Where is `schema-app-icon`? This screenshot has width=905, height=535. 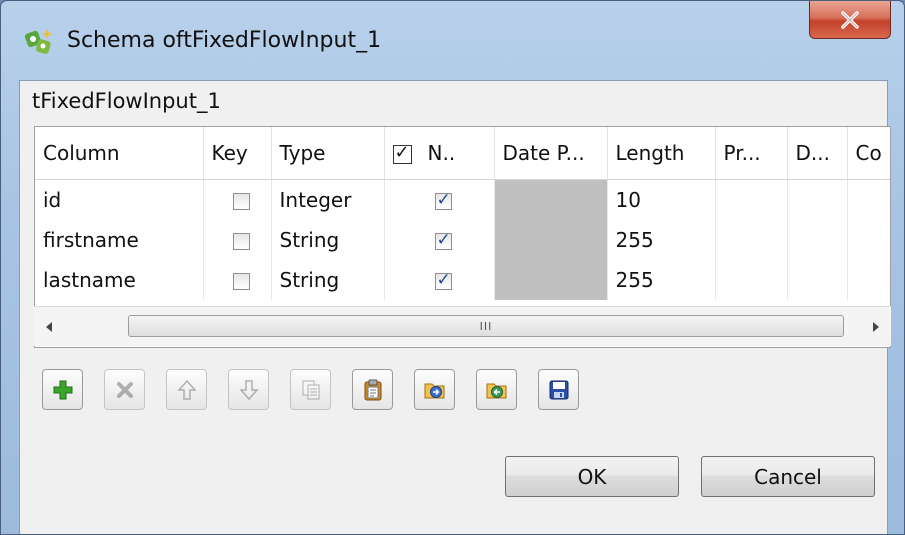
schema-app-icon is located at coordinates (39, 42).